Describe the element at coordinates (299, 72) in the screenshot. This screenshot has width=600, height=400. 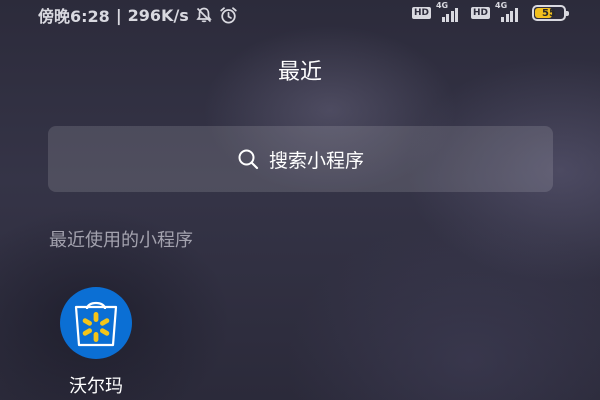
I see `page-title: 最近` at that location.